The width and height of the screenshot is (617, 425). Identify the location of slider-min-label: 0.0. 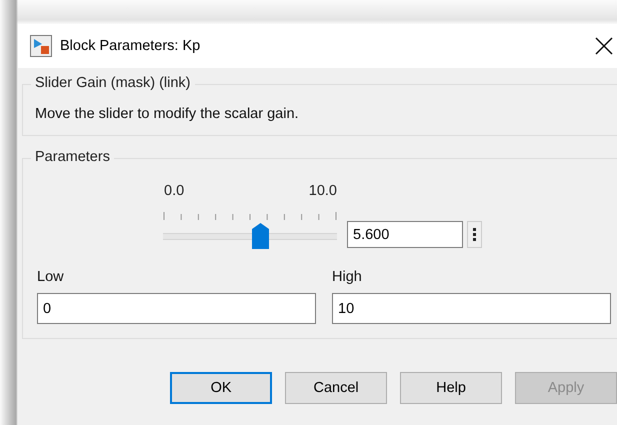
(174, 191).